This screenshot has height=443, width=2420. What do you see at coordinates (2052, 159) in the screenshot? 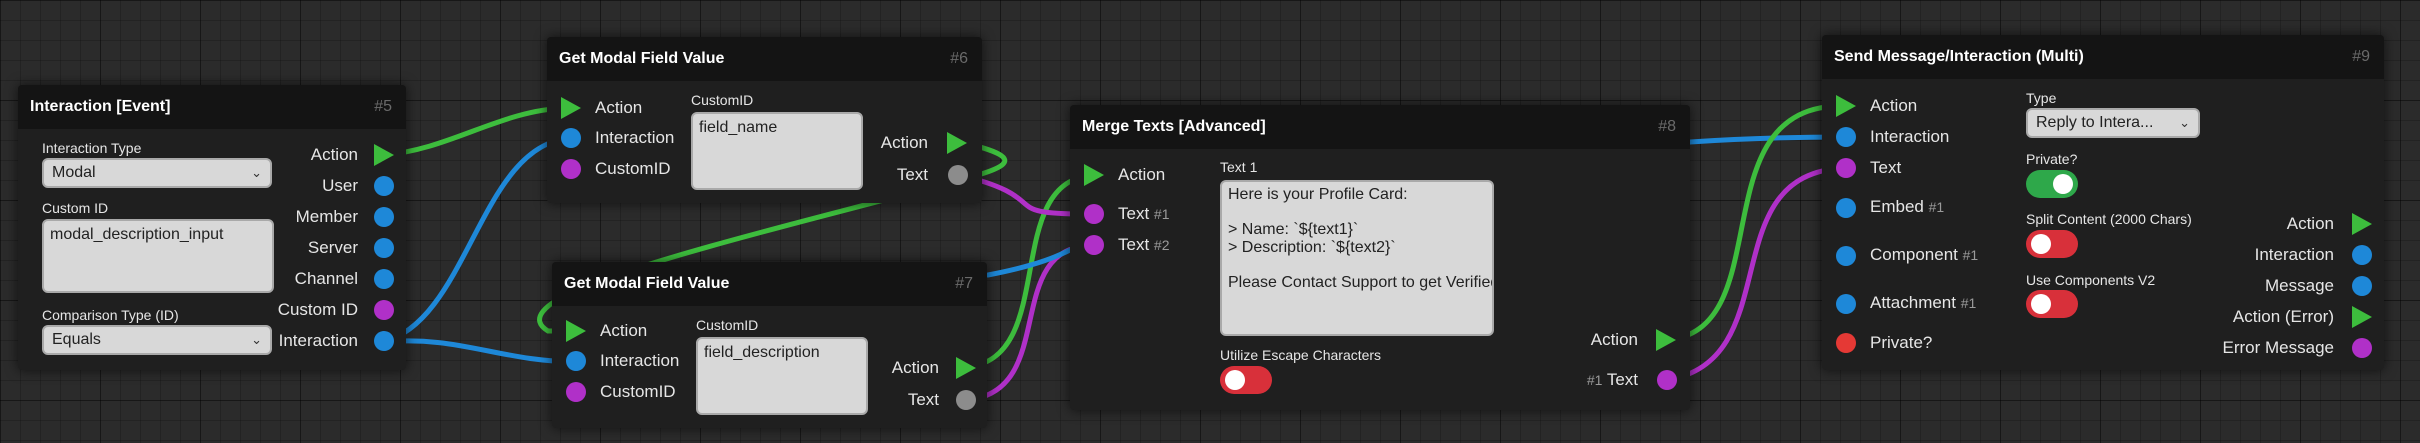
I see `private-label: Private?` at bounding box center [2052, 159].